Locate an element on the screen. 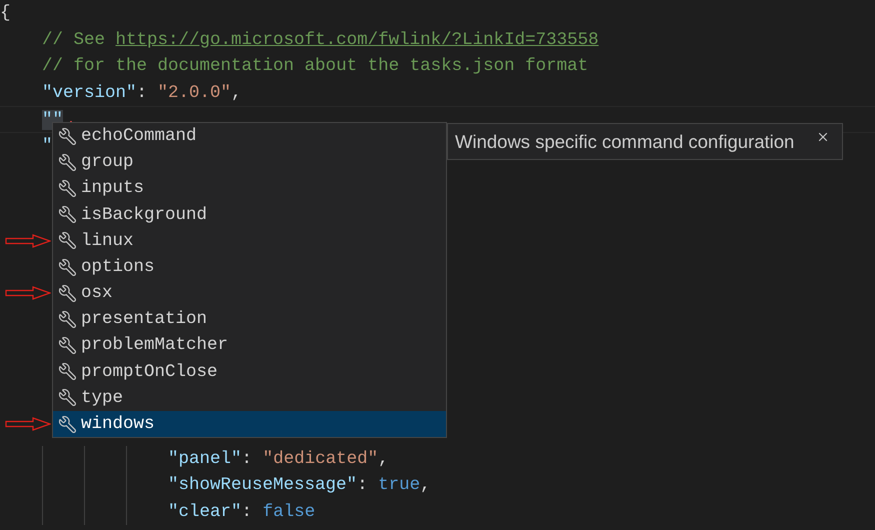 This screenshot has height=530, width=875. suggestion-item: type is located at coordinates (249, 398).